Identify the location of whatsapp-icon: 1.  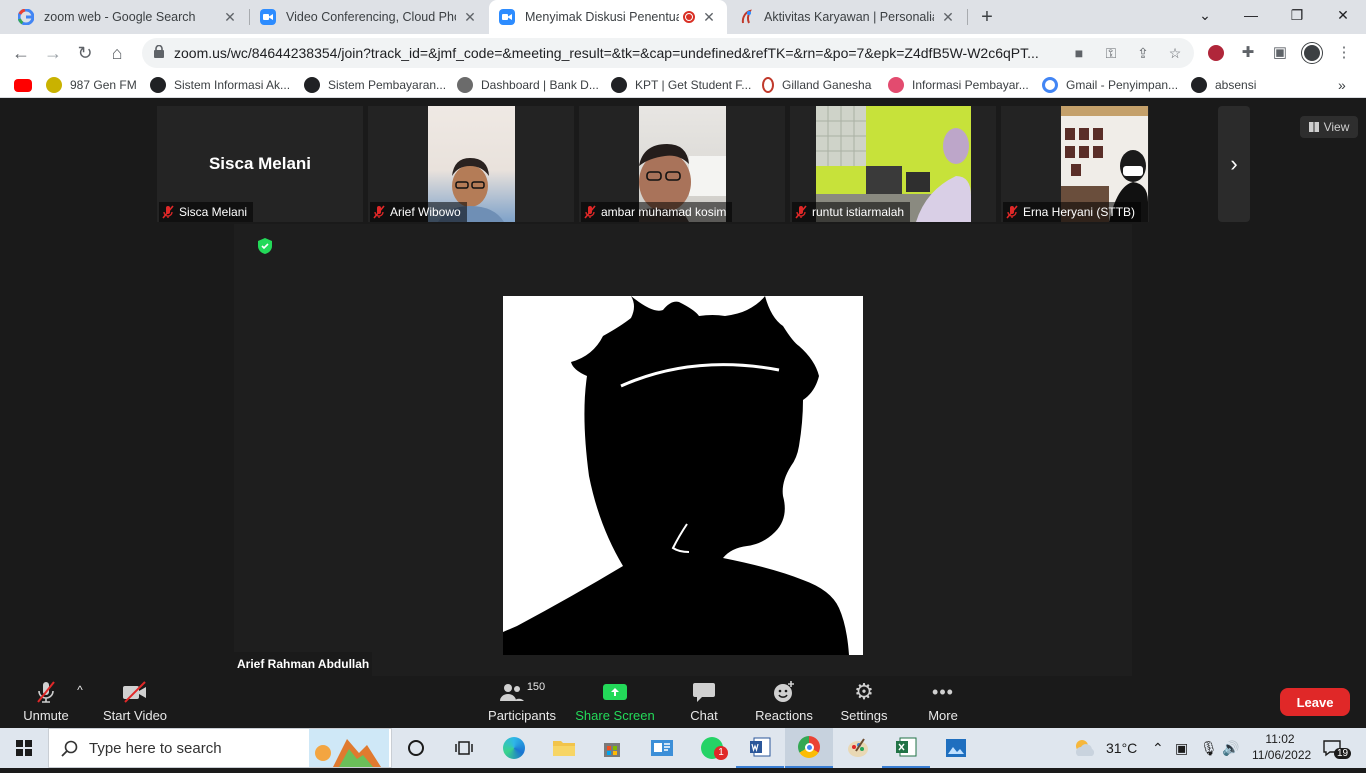
(712, 748).